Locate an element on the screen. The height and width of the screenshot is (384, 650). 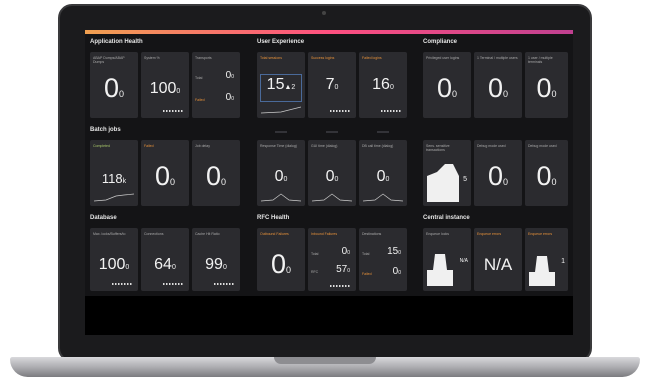
tile-title: Sens. sensitive transactions is located at coordinates (438, 148).